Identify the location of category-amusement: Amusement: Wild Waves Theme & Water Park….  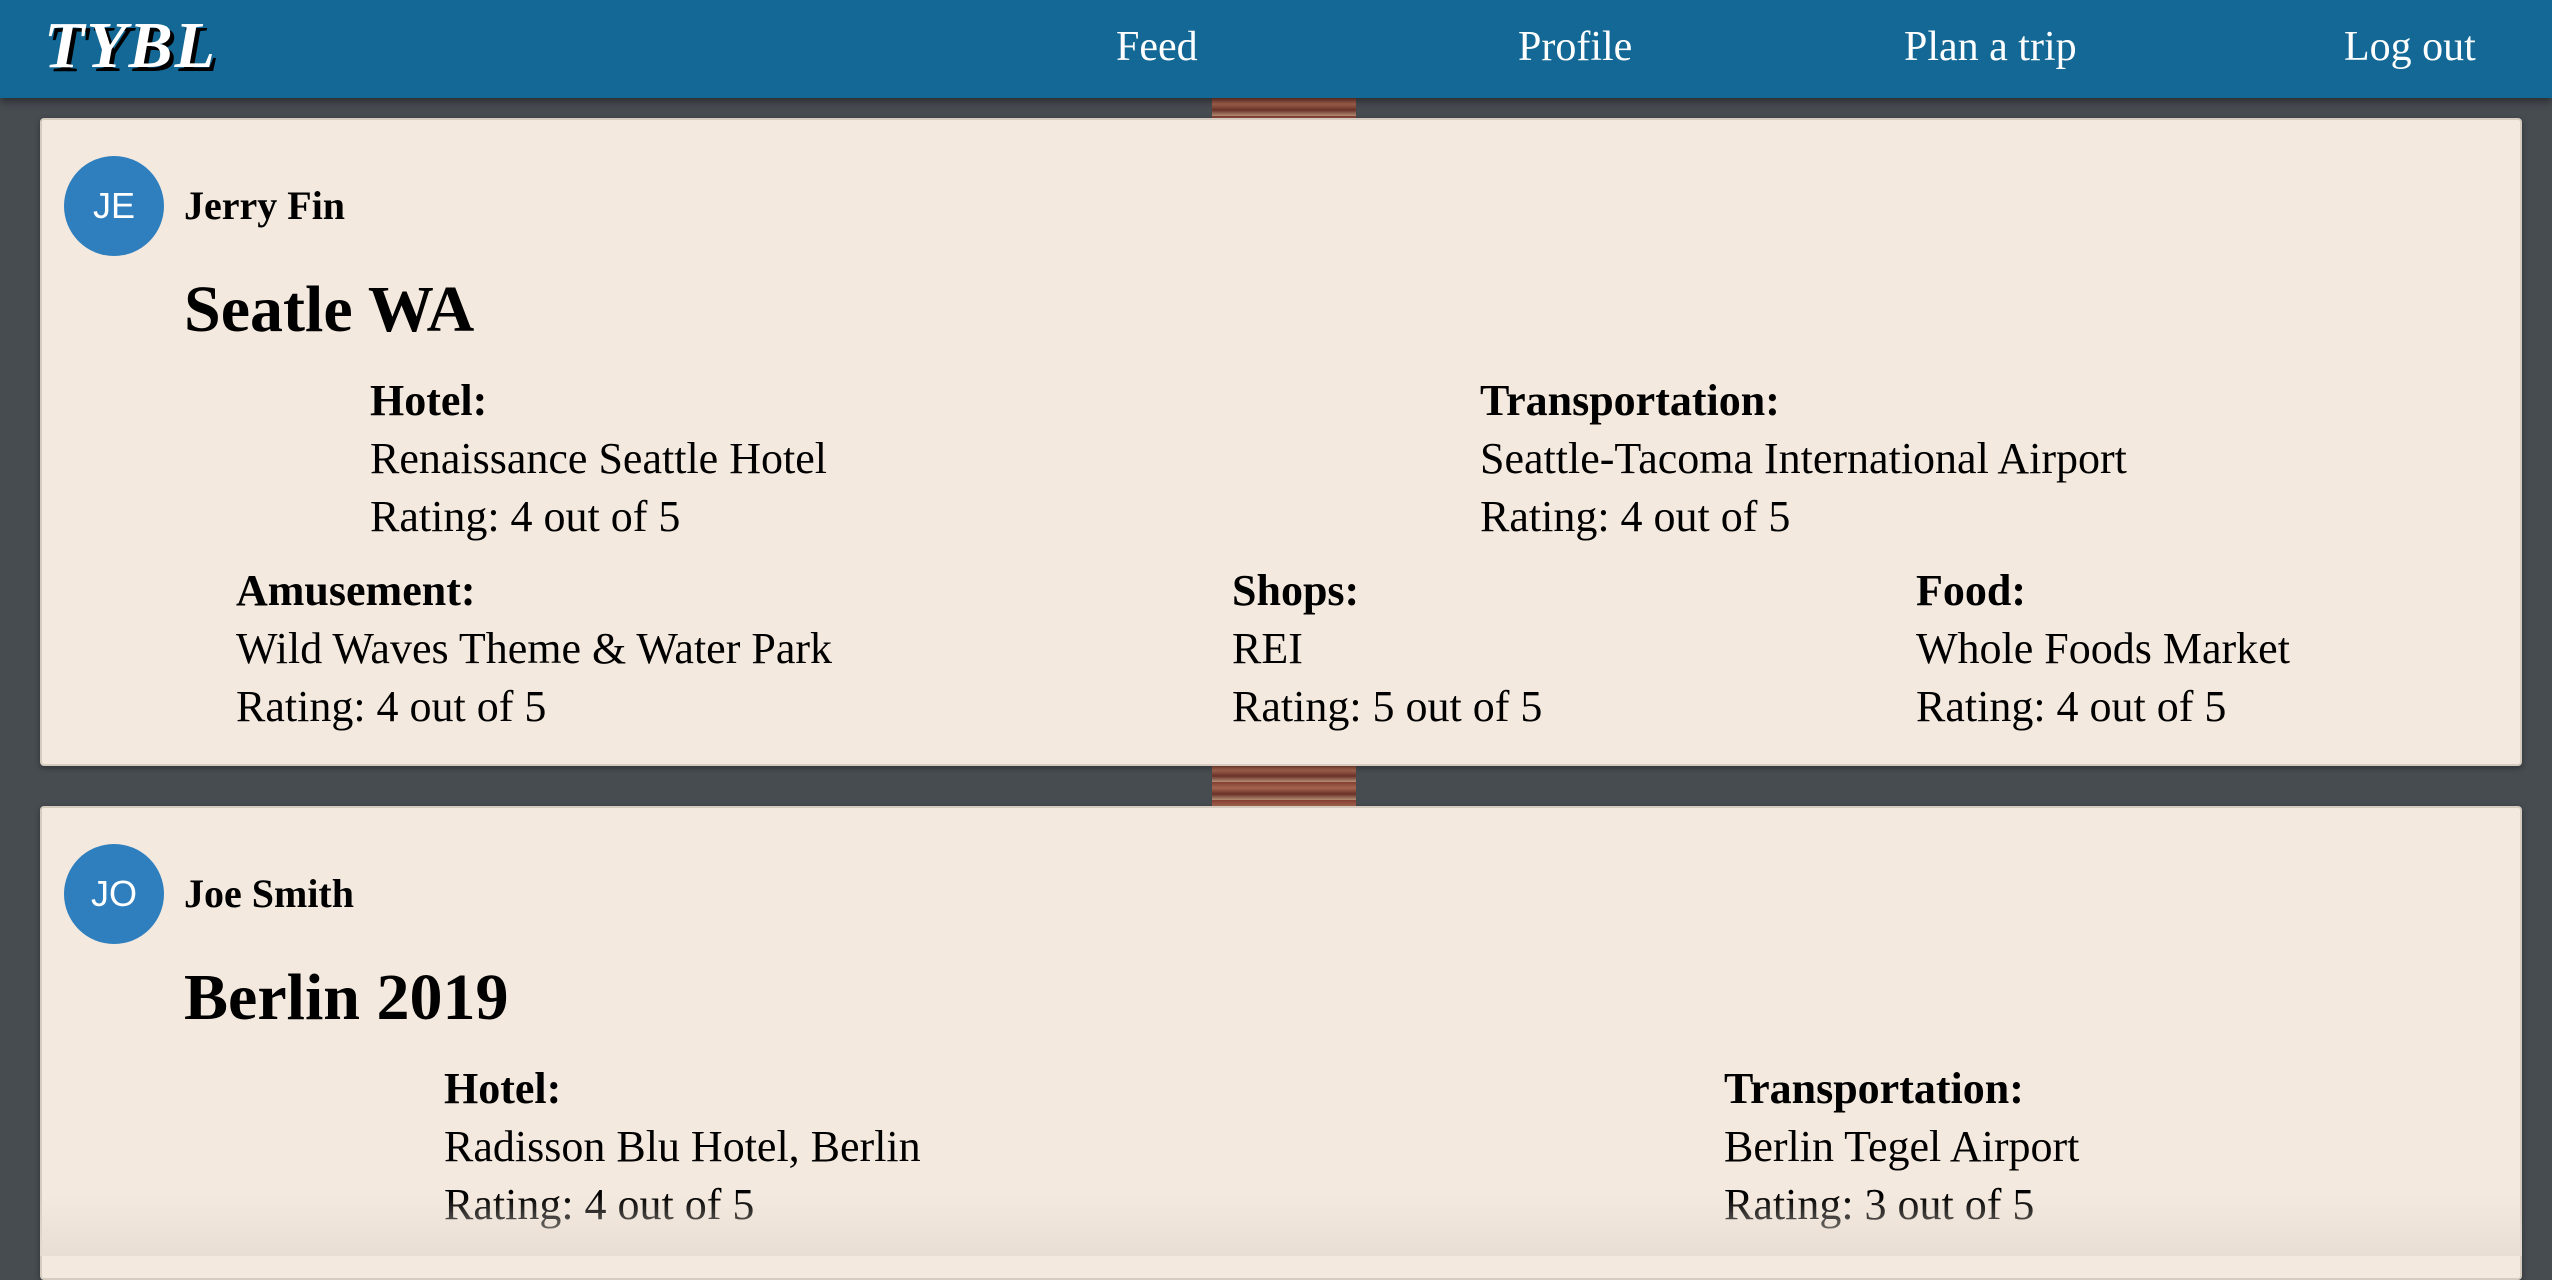
(534, 649).